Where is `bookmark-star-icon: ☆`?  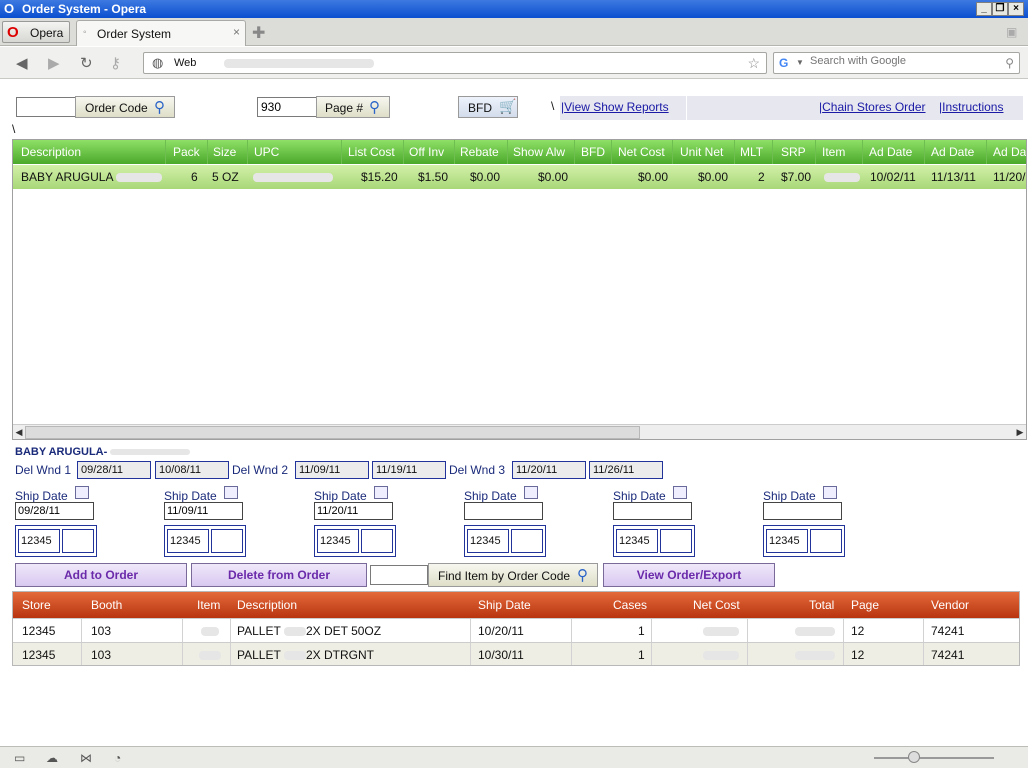
bookmark-star-icon: ☆ is located at coordinates (753, 63).